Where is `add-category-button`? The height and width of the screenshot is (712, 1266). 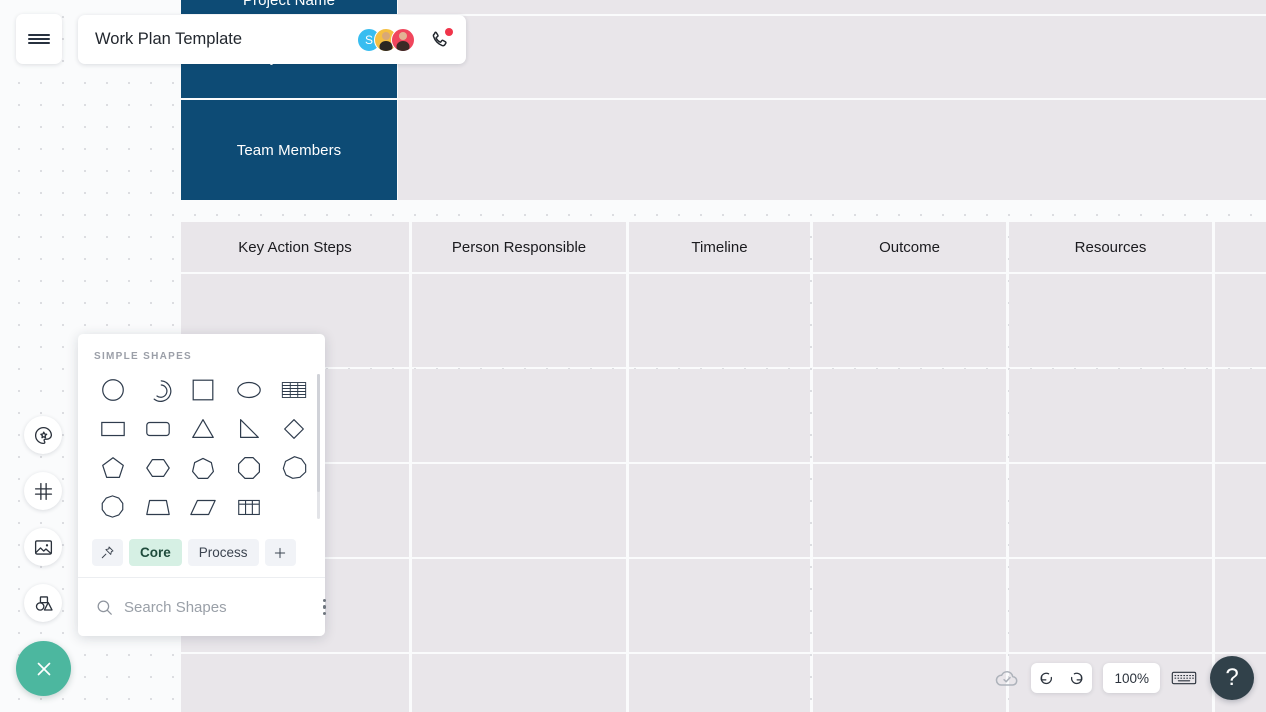 add-category-button is located at coordinates (280, 552).